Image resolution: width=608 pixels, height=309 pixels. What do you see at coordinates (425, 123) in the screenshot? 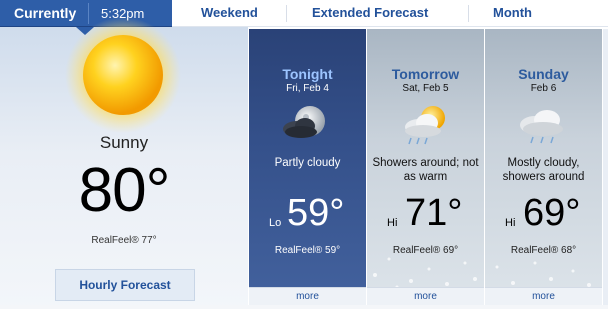
I see `sun-cloud-rain-icon` at bounding box center [425, 123].